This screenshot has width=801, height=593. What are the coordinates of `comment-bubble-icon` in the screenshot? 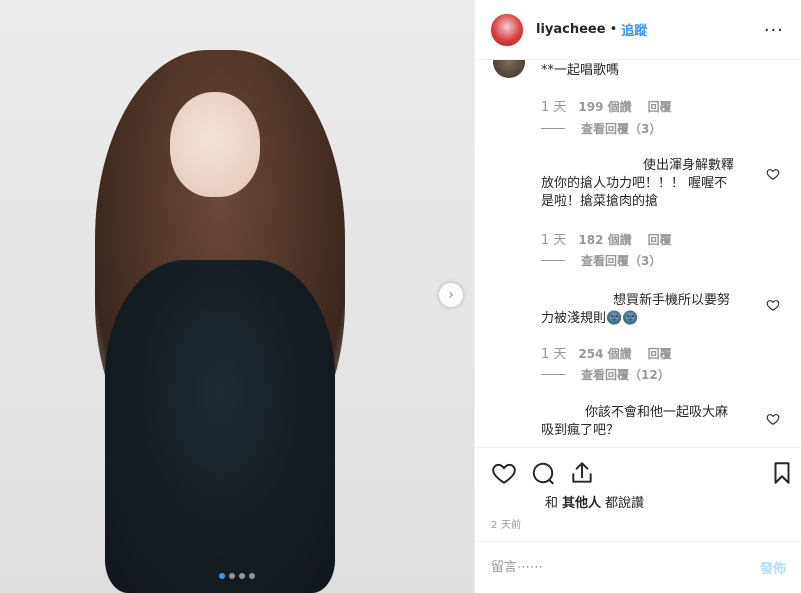 It's located at (543, 473).